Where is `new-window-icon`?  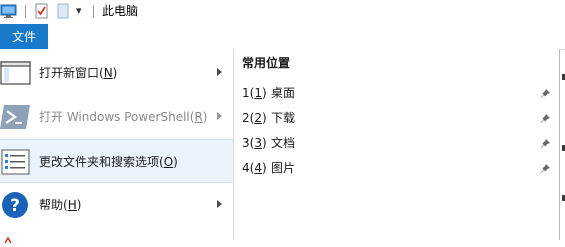
new-window-icon is located at coordinates (16, 73).